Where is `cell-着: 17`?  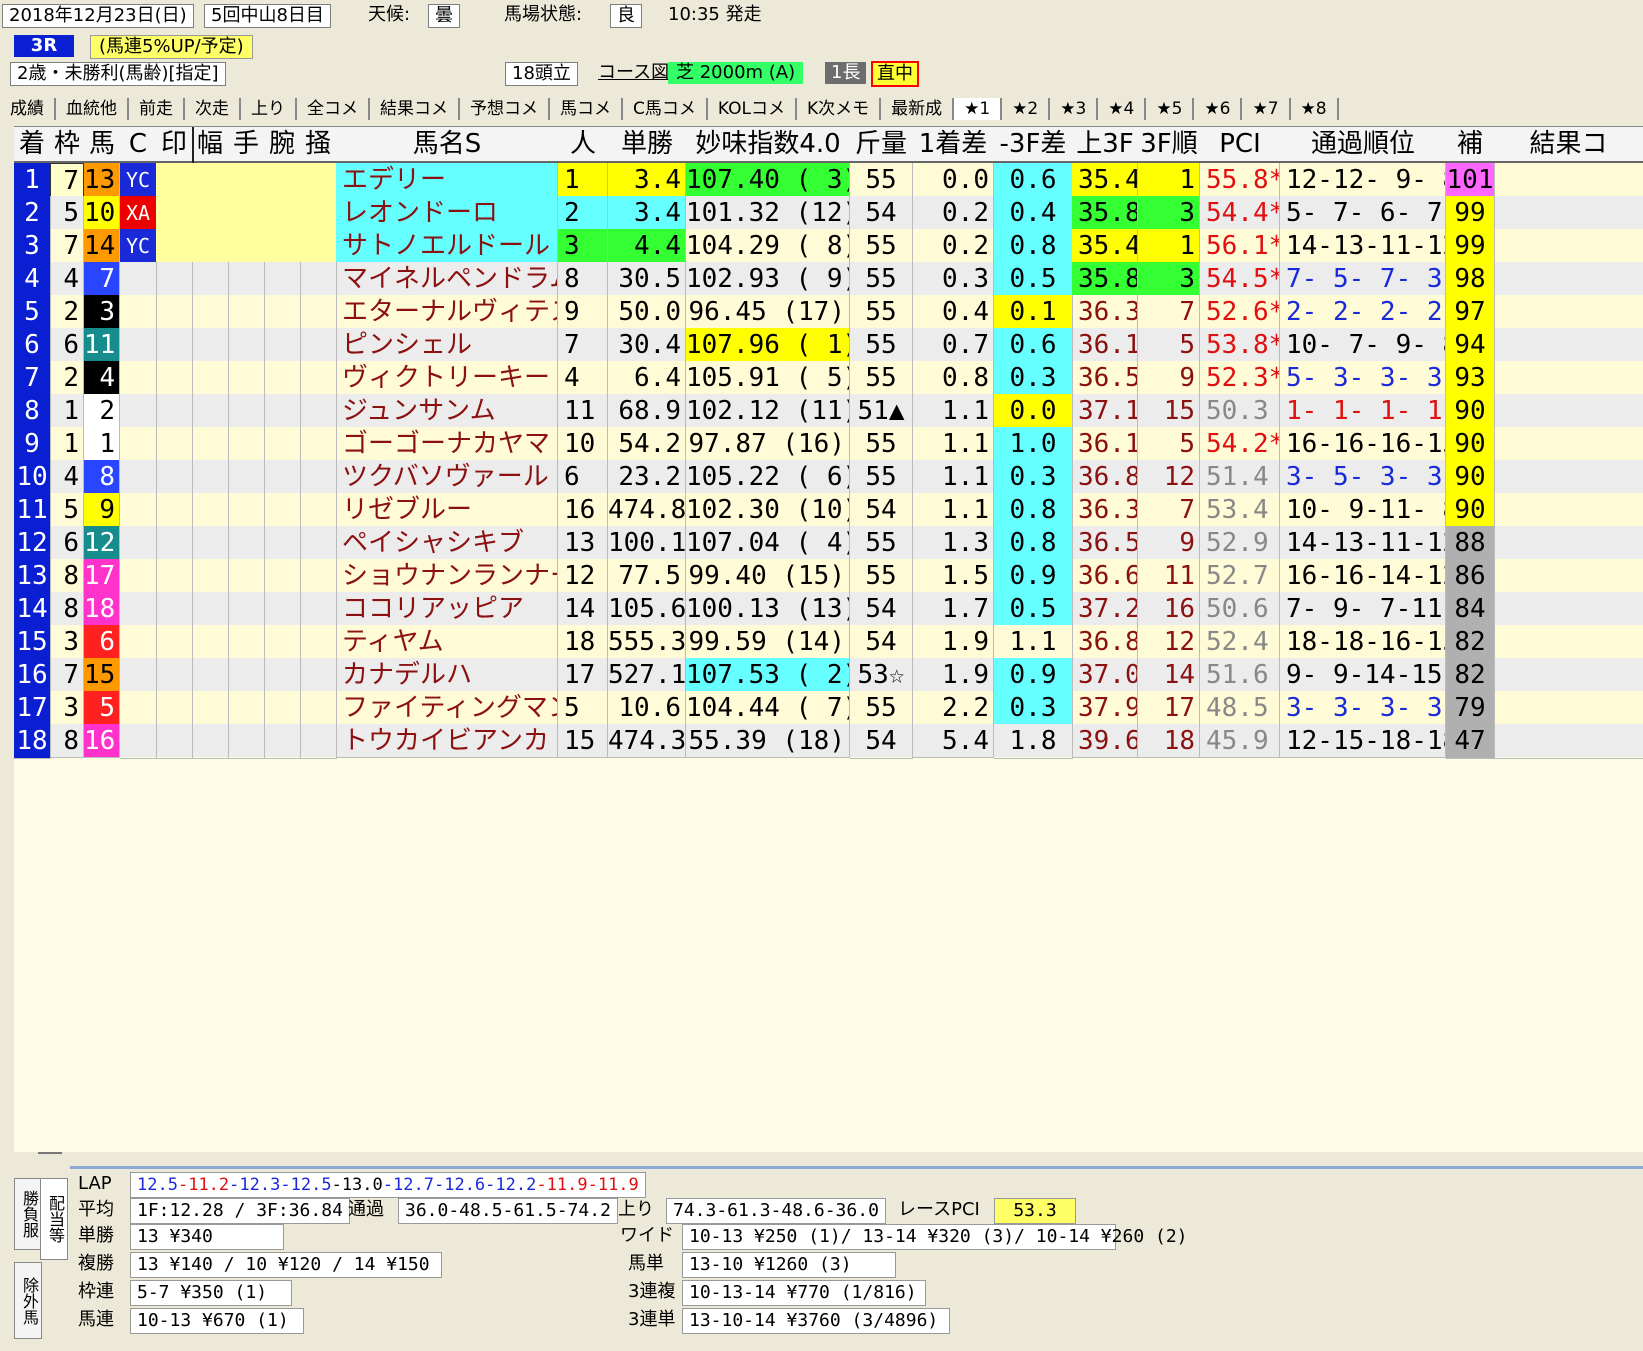
cell-着: 17 is located at coordinates (32, 708).